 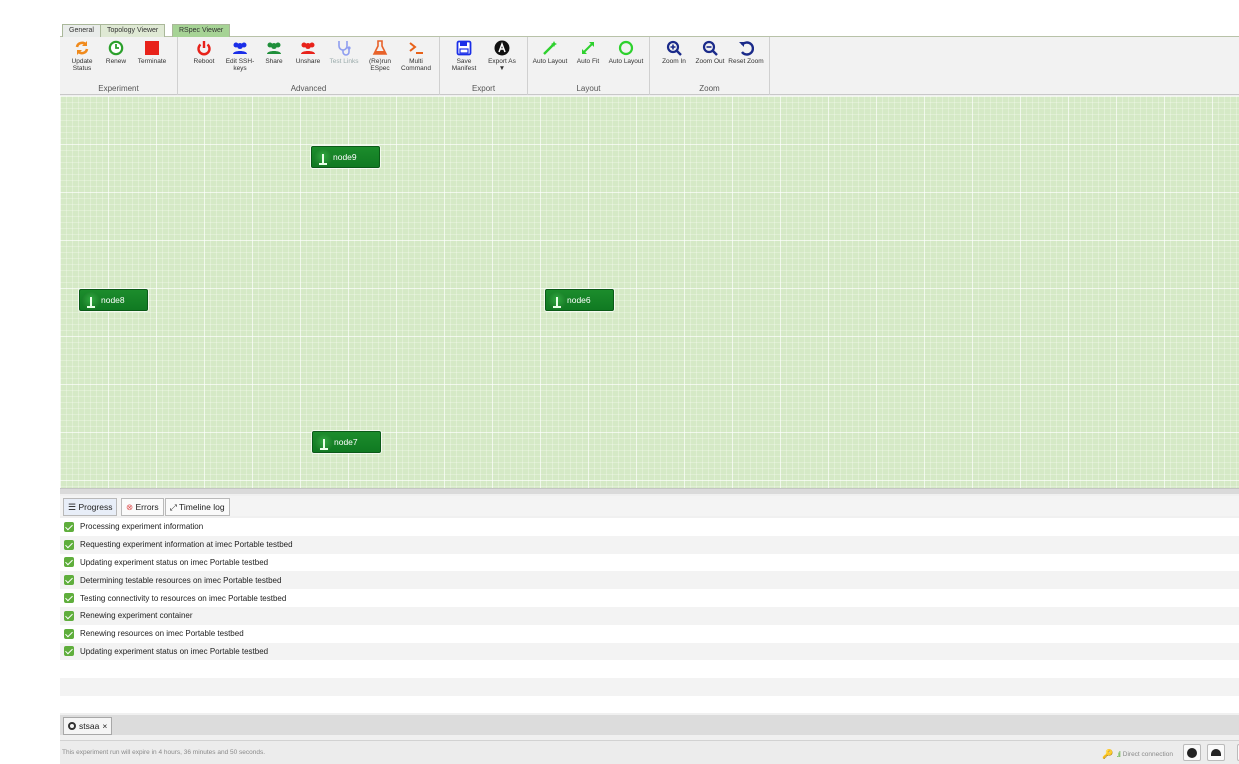 What do you see at coordinates (649, 725) in the screenshot?
I see `experiment-tabbar: stsaa ×` at bounding box center [649, 725].